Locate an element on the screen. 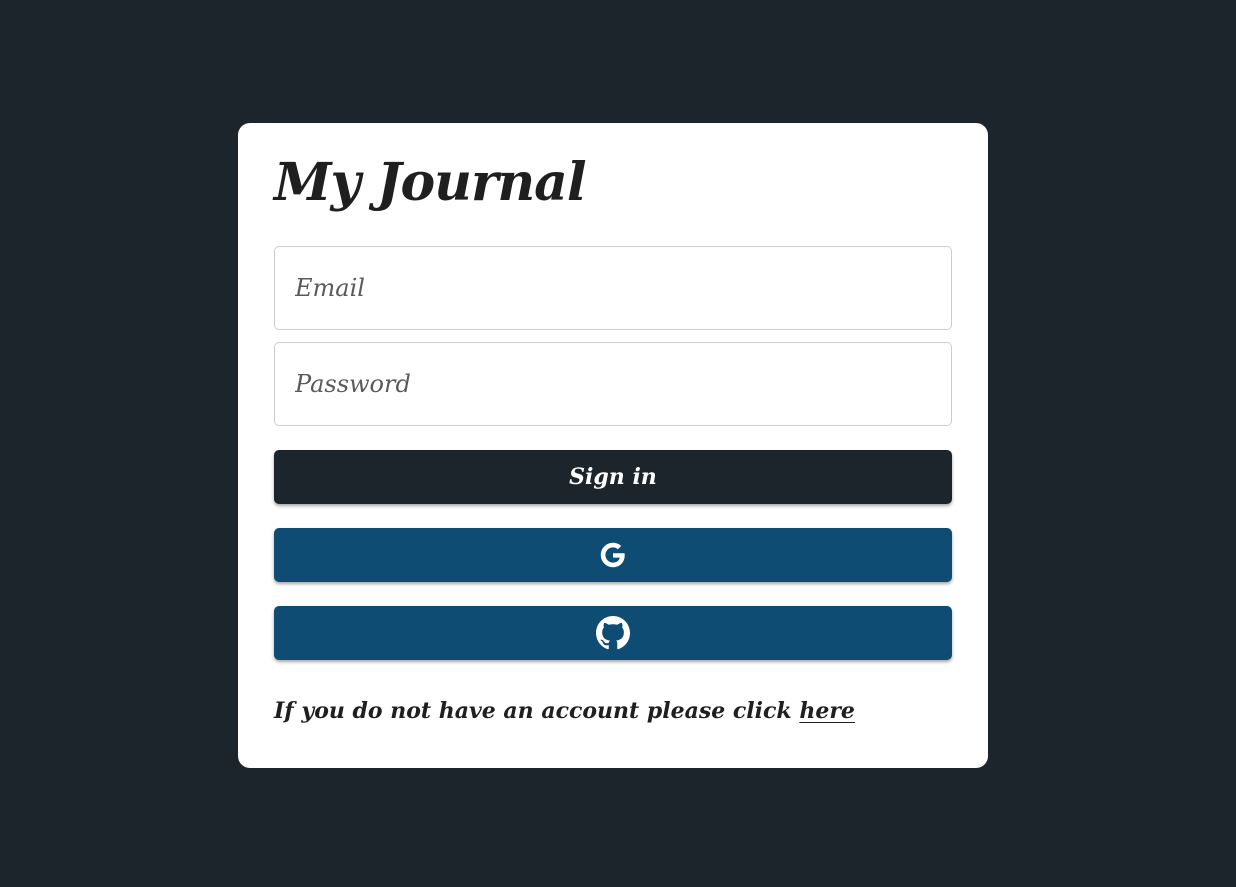  sign-in-button: Sign in is located at coordinates (613, 477).